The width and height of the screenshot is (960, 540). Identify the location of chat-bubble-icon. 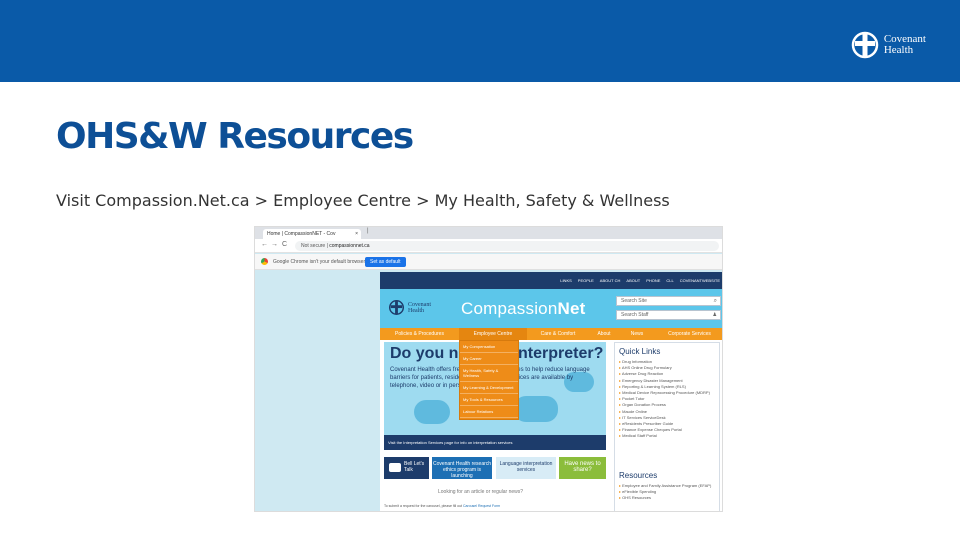
(395, 467).